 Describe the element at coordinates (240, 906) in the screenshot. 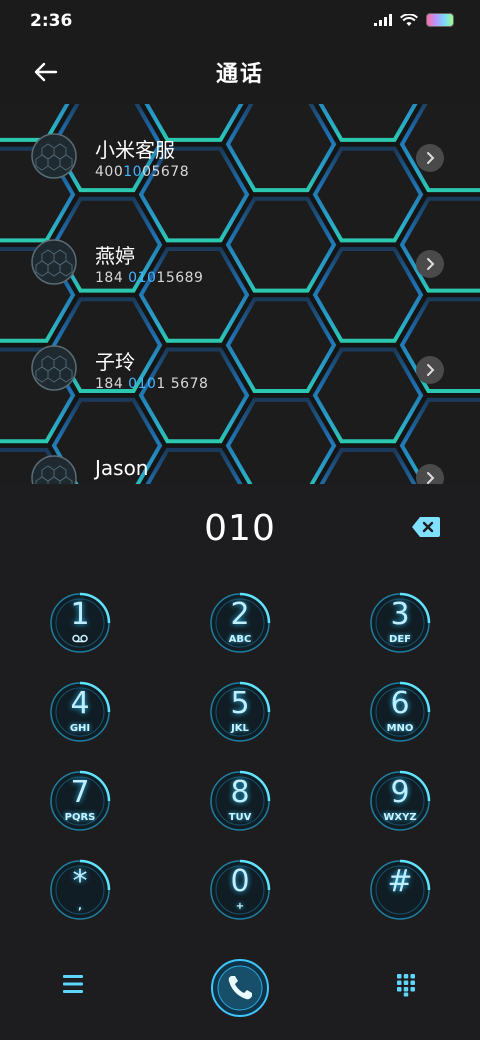

I see `key-letters: +` at that location.